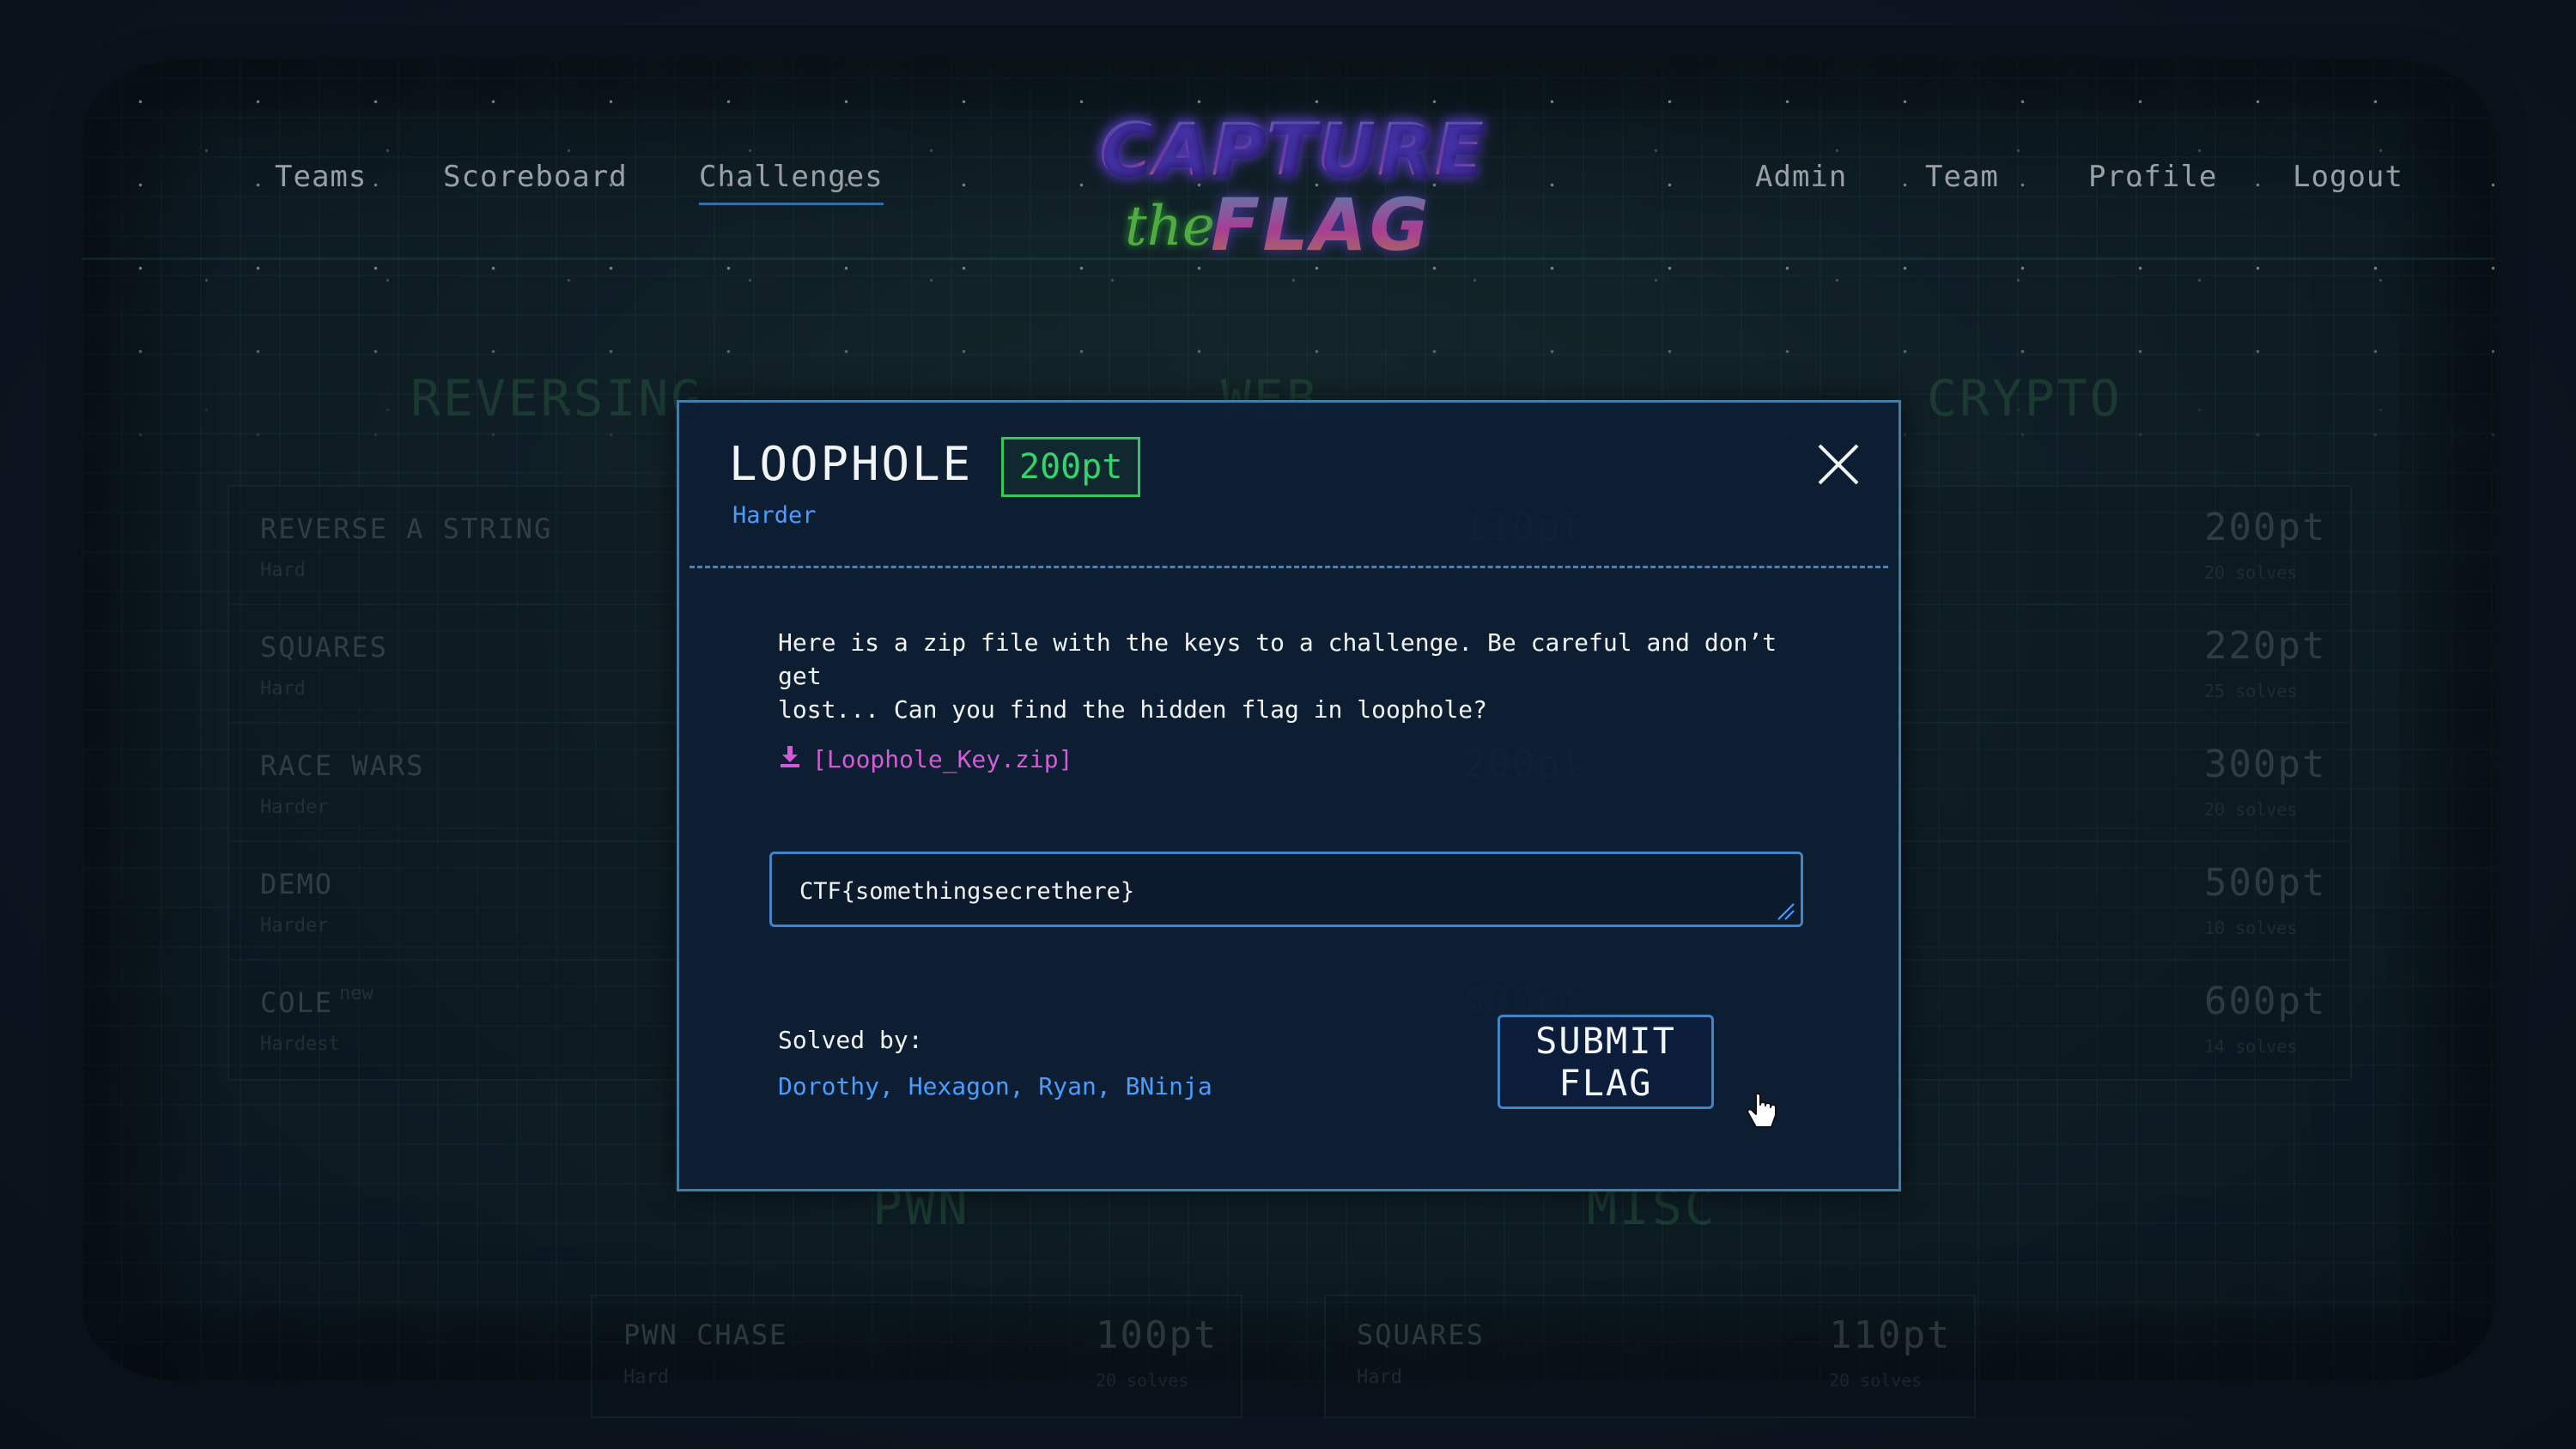 Image resolution: width=2576 pixels, height=1449 pixels. What do you see at coordinates (790, 759) in the screenshot?
I see `download-icon` at bounding box center [790, 759].